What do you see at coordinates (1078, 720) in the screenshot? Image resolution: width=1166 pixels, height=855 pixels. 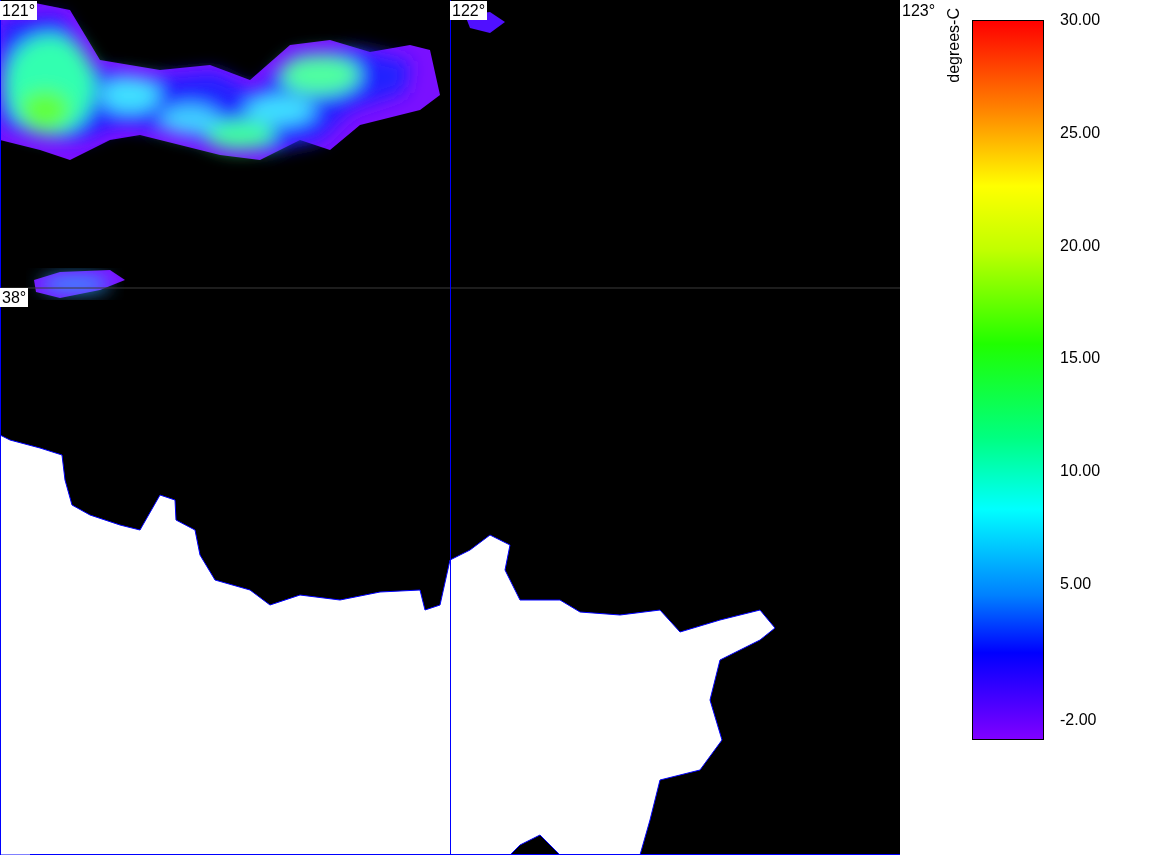 I see `colorbar-tick-label: -2.00` at bounding box center [1078, 720].